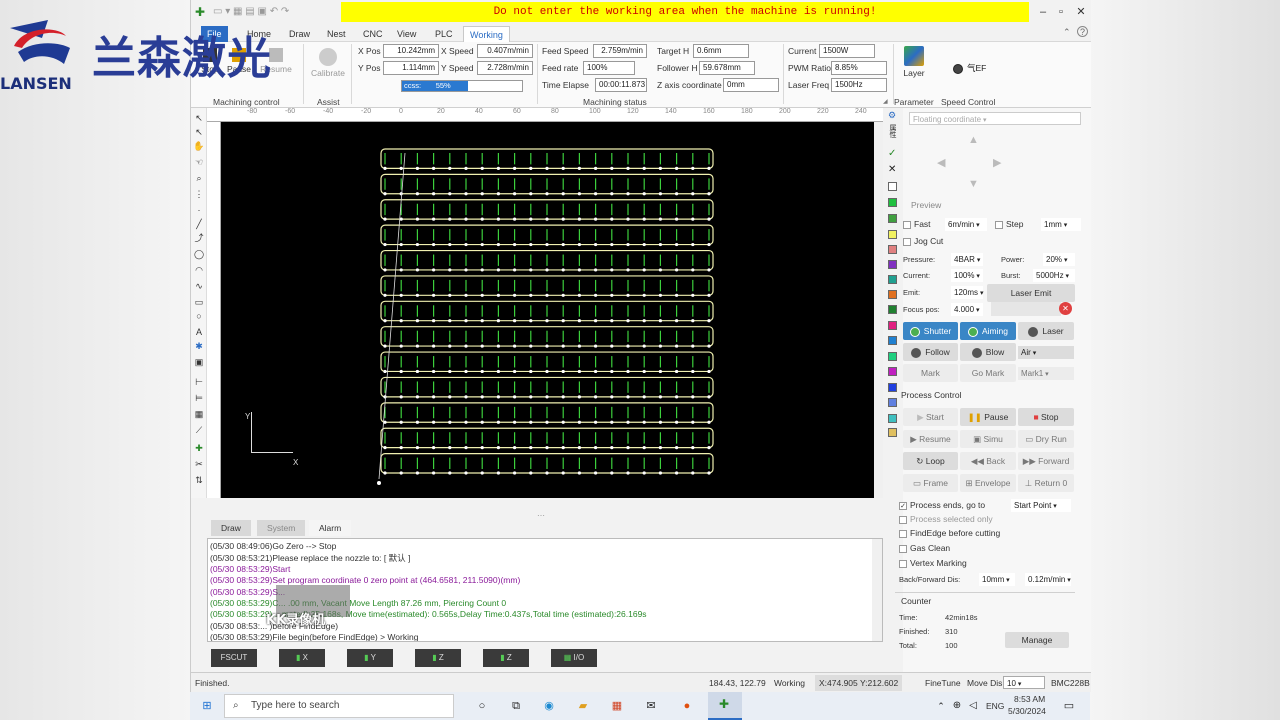 Image resolution: width=1280 pixels, height=720 pixels. What do you see at coordinates (930, 483) in the screenshot?
I see `frame-button: ▭ Frame` at bounding box center [930, 483].